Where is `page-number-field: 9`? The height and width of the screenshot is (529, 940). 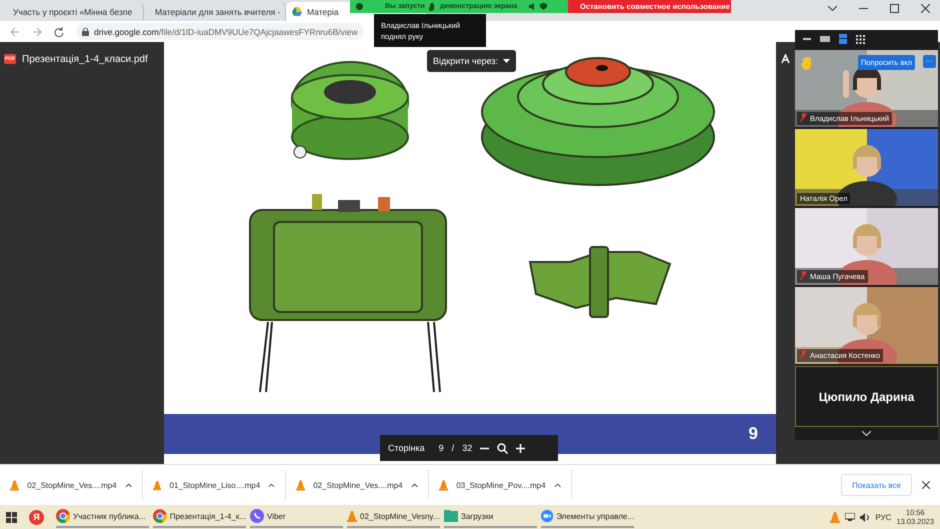 page-number-field: 9 is located at coordinates (441, 448).